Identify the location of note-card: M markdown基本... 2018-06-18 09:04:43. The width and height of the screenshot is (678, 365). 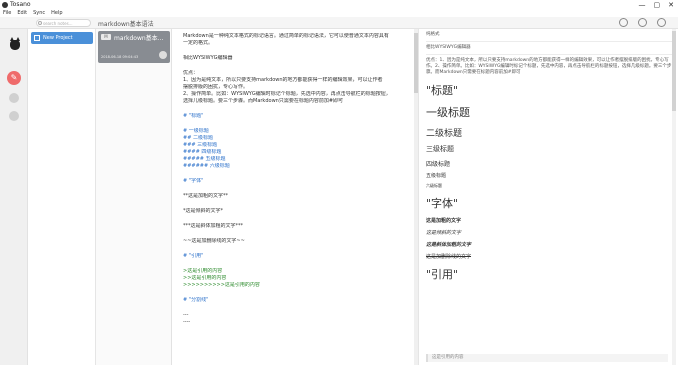
(134, 47).